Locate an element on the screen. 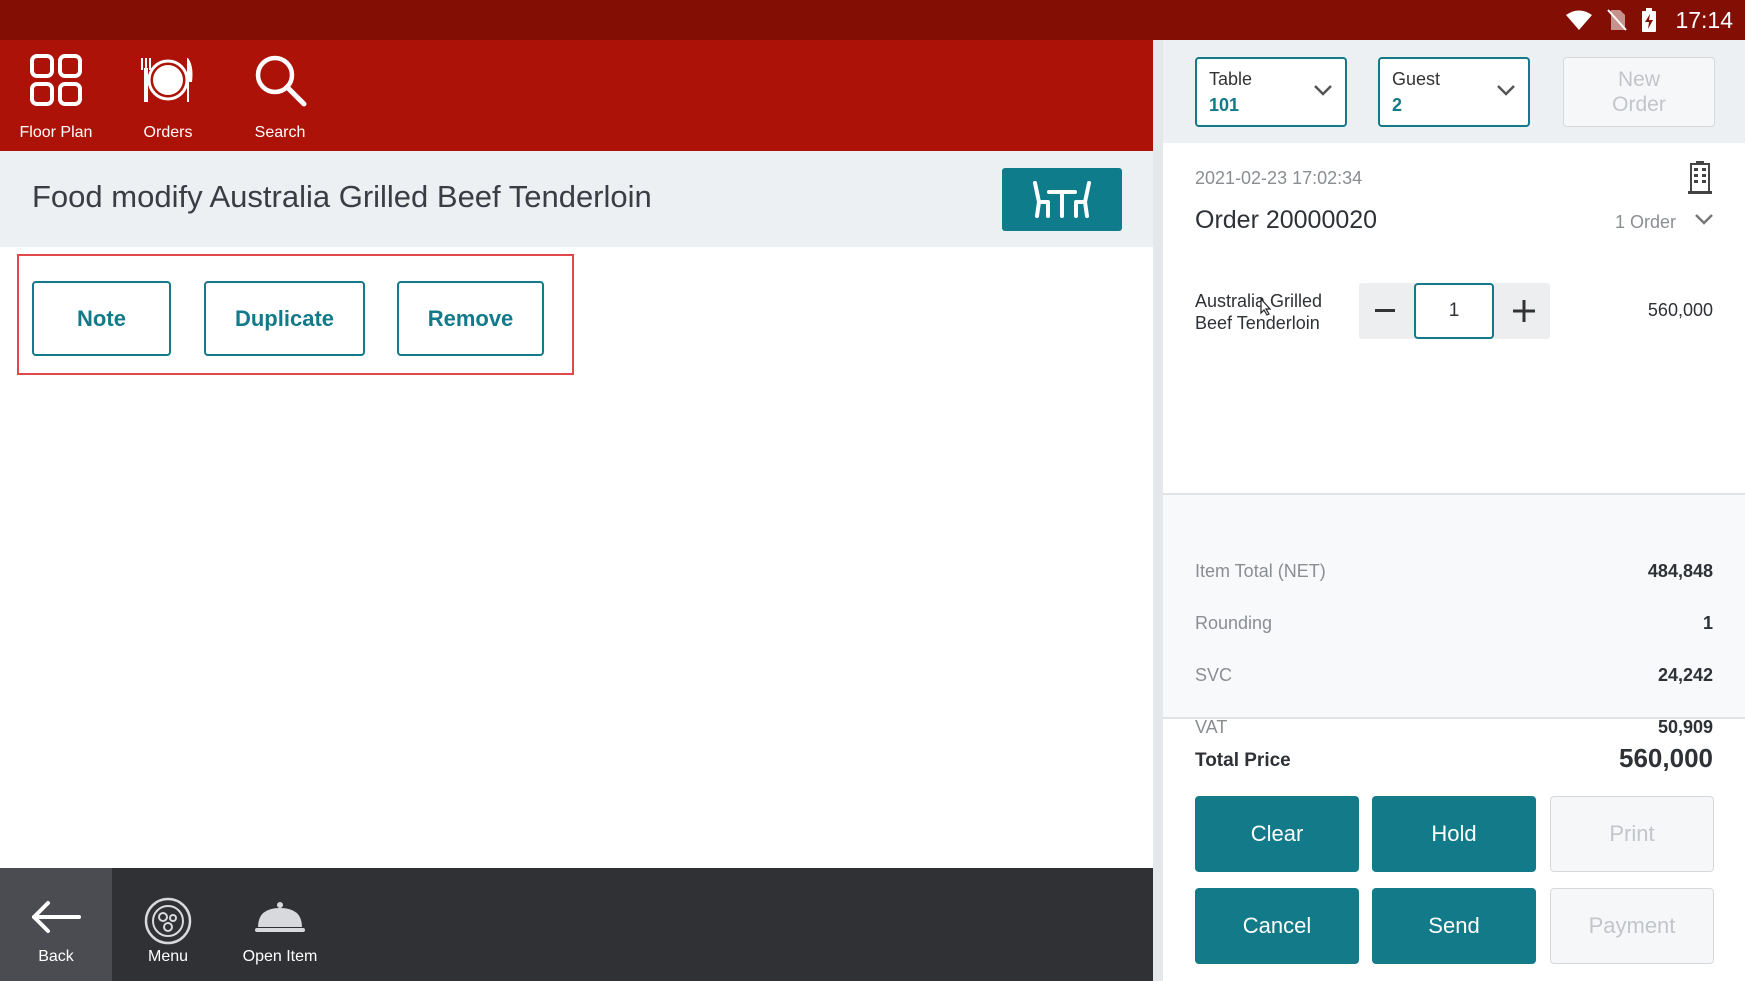 Image resolution: width=1745 pixels, height=981 pixels. summary-label: Rounding is located at coordinates (1234, 622).